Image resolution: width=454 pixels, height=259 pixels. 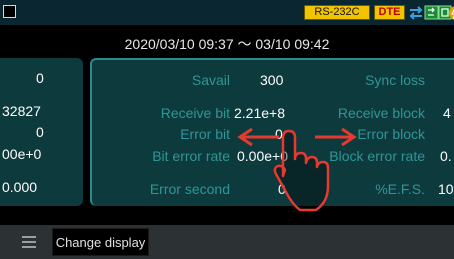 I want to click on swipe-gesture-overlay, so click(x=297, y=169).